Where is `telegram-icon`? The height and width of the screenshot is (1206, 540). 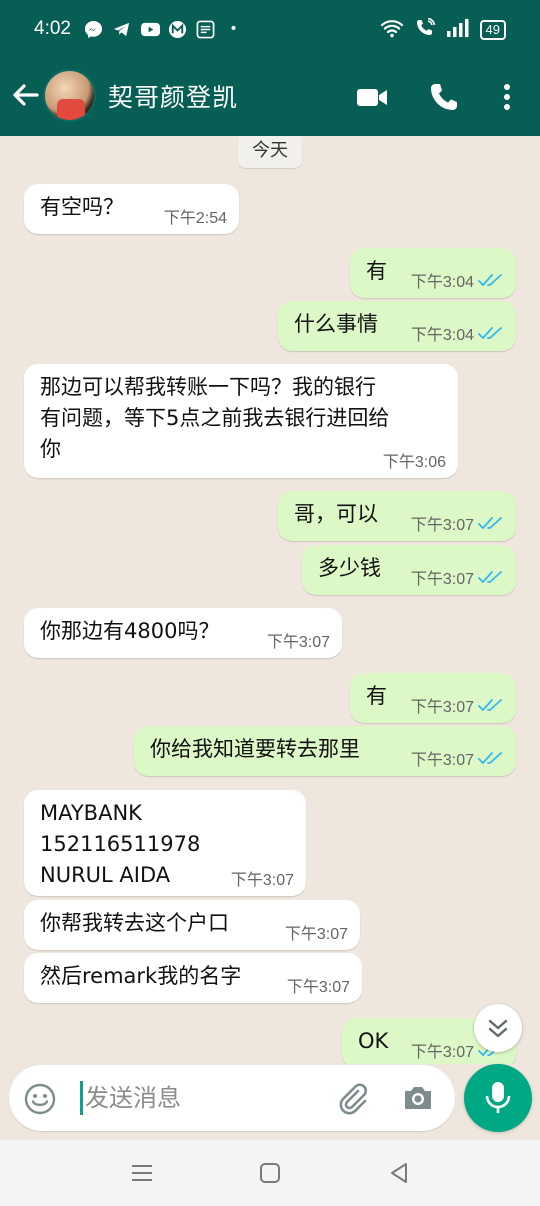 telegram-icon is located at coordinates (121, 29).